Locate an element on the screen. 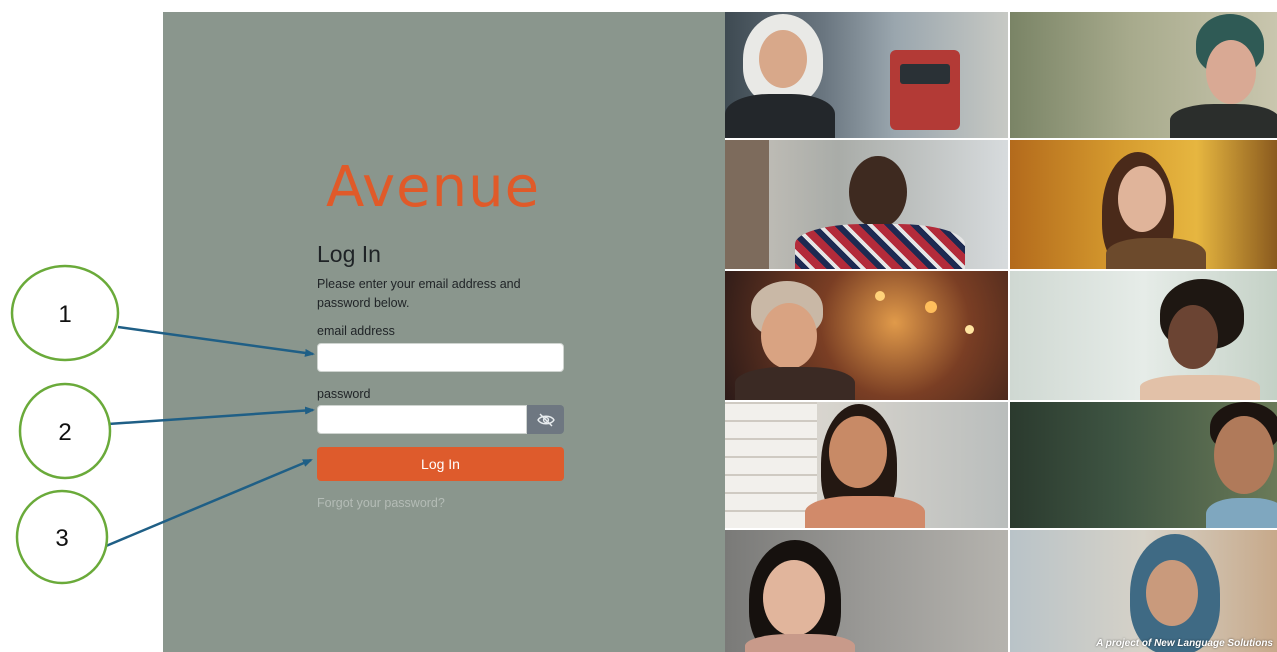 Image resolution: width=1277 pixels, height=652 pixels. callout-number-1: 1 is located at coordinates (64, 314).